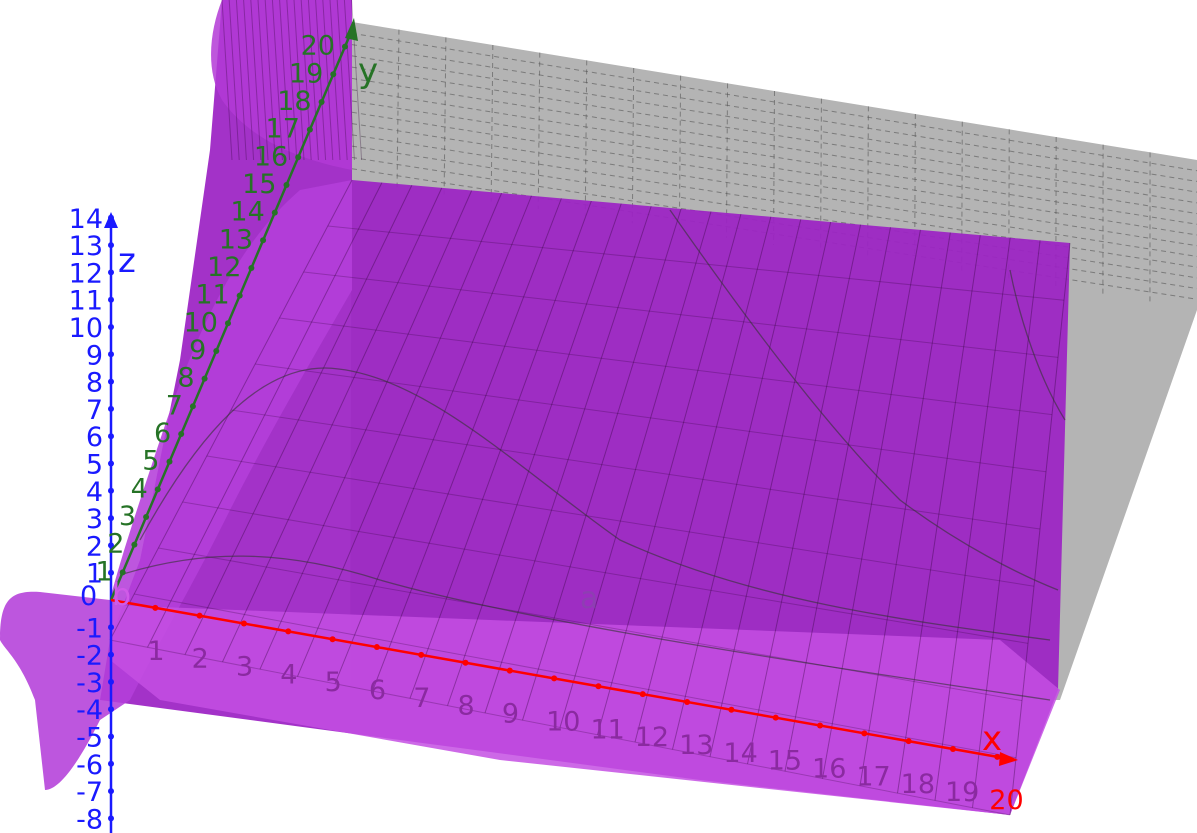  What do you see at coordinates (829, 768) in the screenshot?
I see `x-tick-label: 16` at bounding box center [829, 768].